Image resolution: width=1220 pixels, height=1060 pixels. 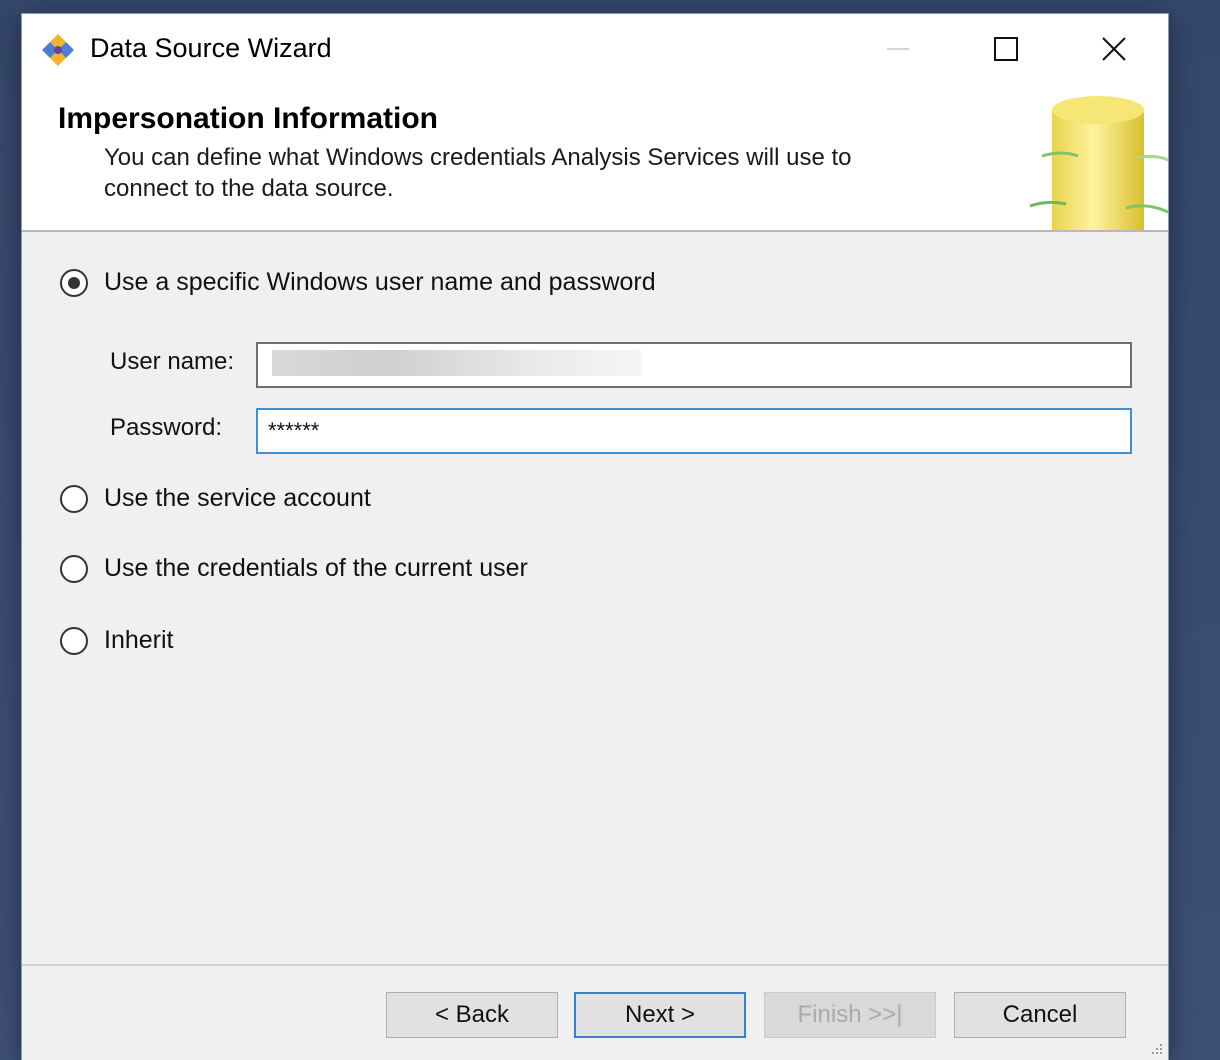 What do you see at coordinates (850, 1015) in the screenshot?
I see `finish-button: Finish >>|` at bounding box center [850, 1015].